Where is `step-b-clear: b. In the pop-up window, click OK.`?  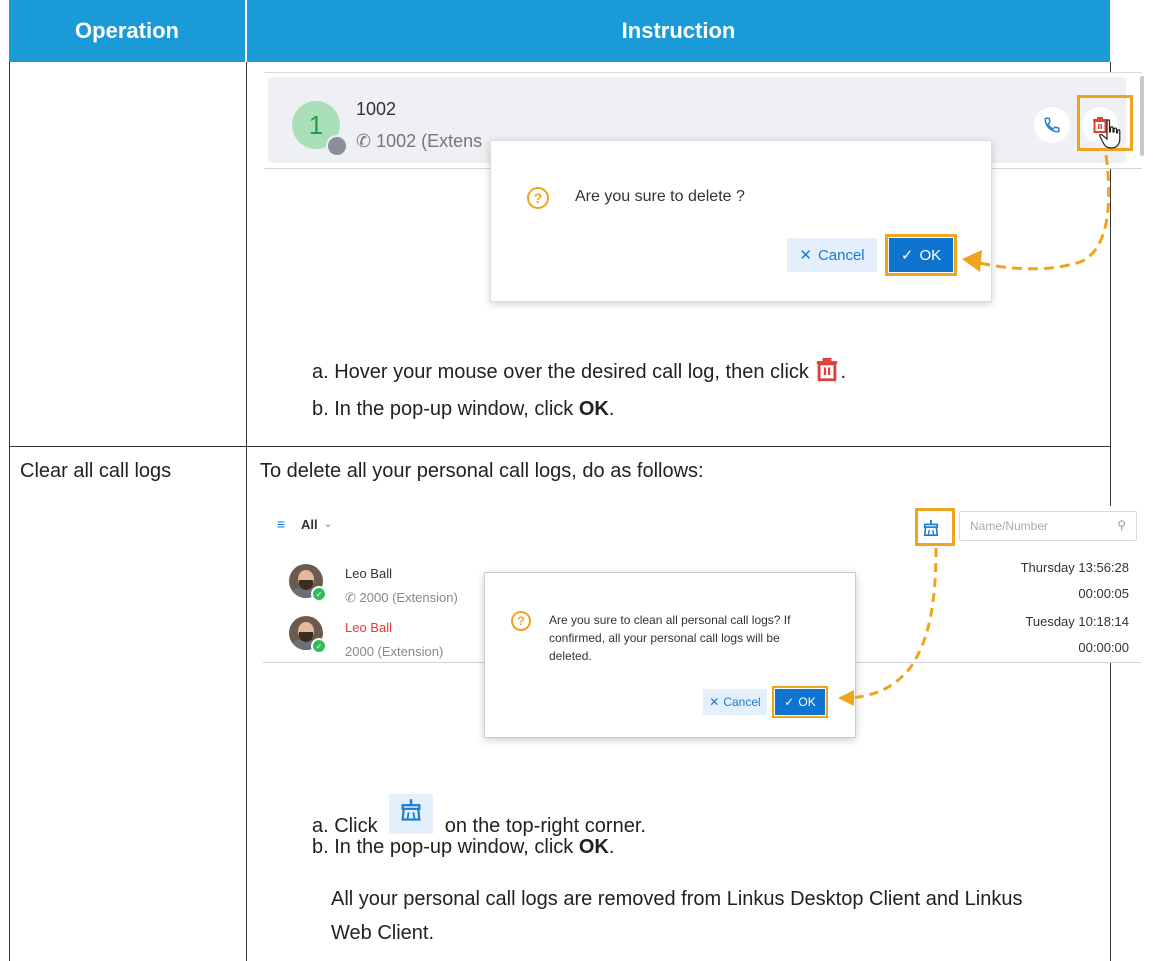
step-b-clear: b. In the pop-up window, click OK. is located at coordinates (463, 847).